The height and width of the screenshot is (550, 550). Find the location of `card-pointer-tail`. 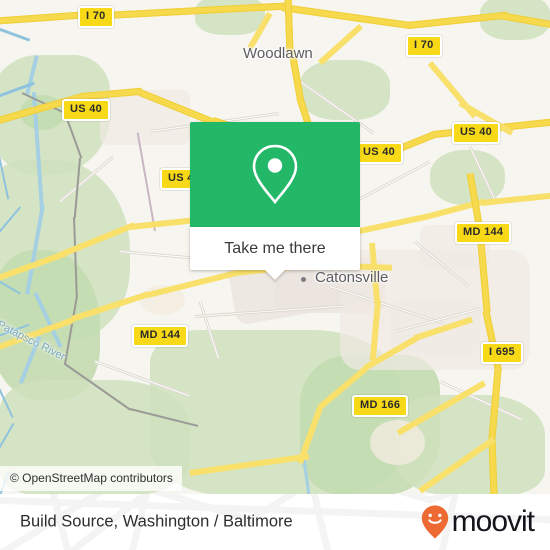

card-pointer-tail is located at coordinates (275, 274).